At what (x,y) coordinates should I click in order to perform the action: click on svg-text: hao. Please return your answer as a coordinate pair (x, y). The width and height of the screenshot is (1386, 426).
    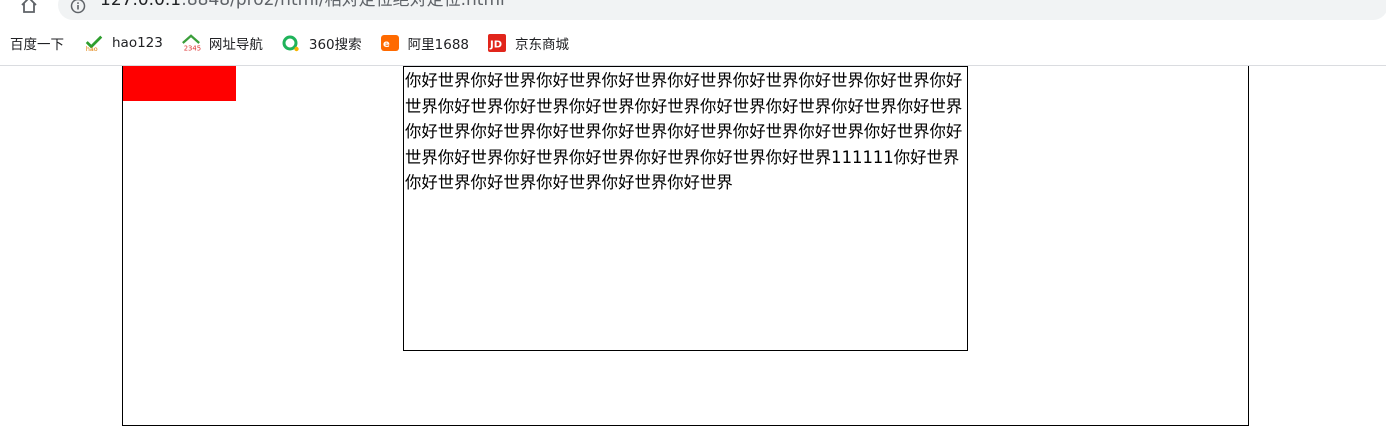
    Looking at the image, I should click on (92, 49).